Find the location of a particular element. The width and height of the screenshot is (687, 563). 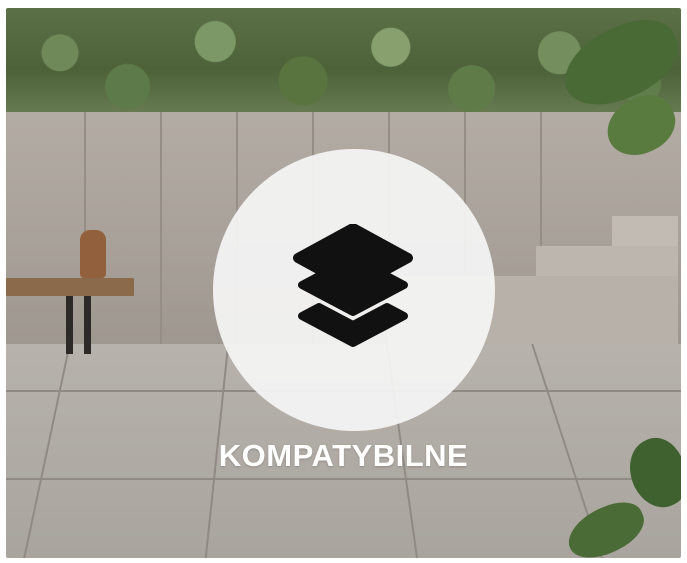

floor-joint is located at coordinates (343, 479).